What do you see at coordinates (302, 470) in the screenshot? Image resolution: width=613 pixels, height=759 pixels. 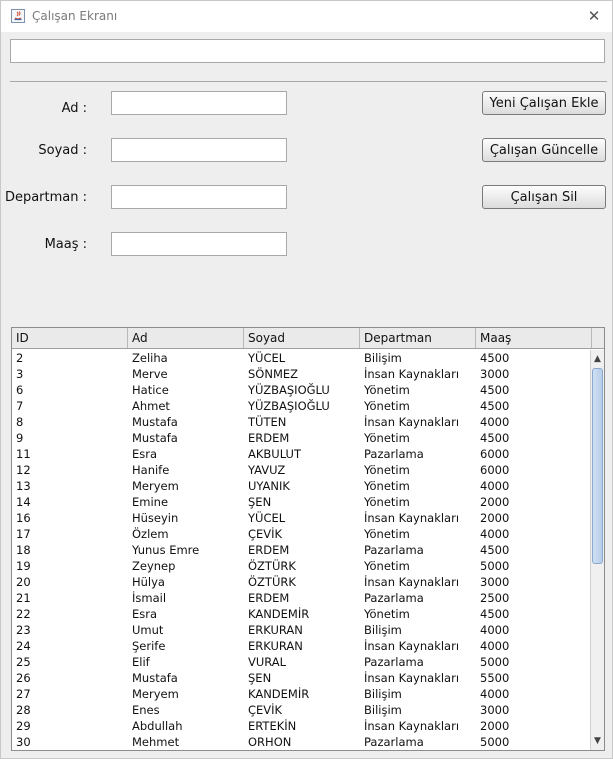 I see `cell-soyad: YAVUZ` at bounding box center [302, 470].